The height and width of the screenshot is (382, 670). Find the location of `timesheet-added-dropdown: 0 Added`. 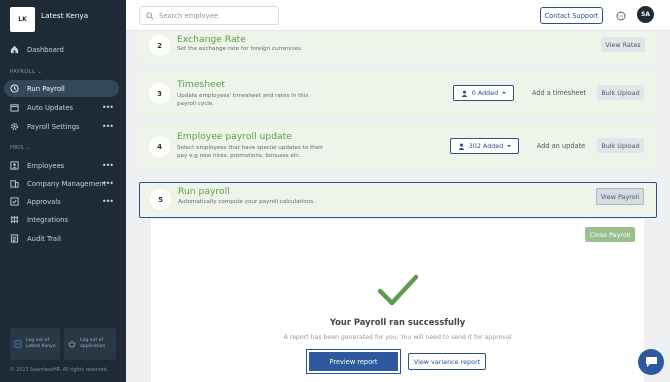

timesheet-added-dropdown: 0 Added is located at coordinates (483, 93).